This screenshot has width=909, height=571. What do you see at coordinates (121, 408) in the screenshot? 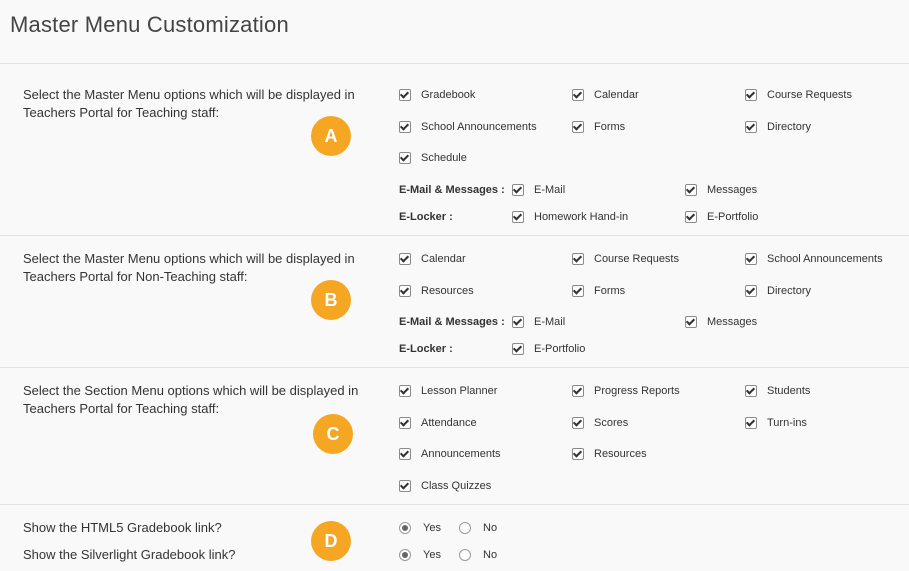
I see `section-c-desc-line2: Teachers Portal for Teaching staff:` at bounding box center [121, 408].